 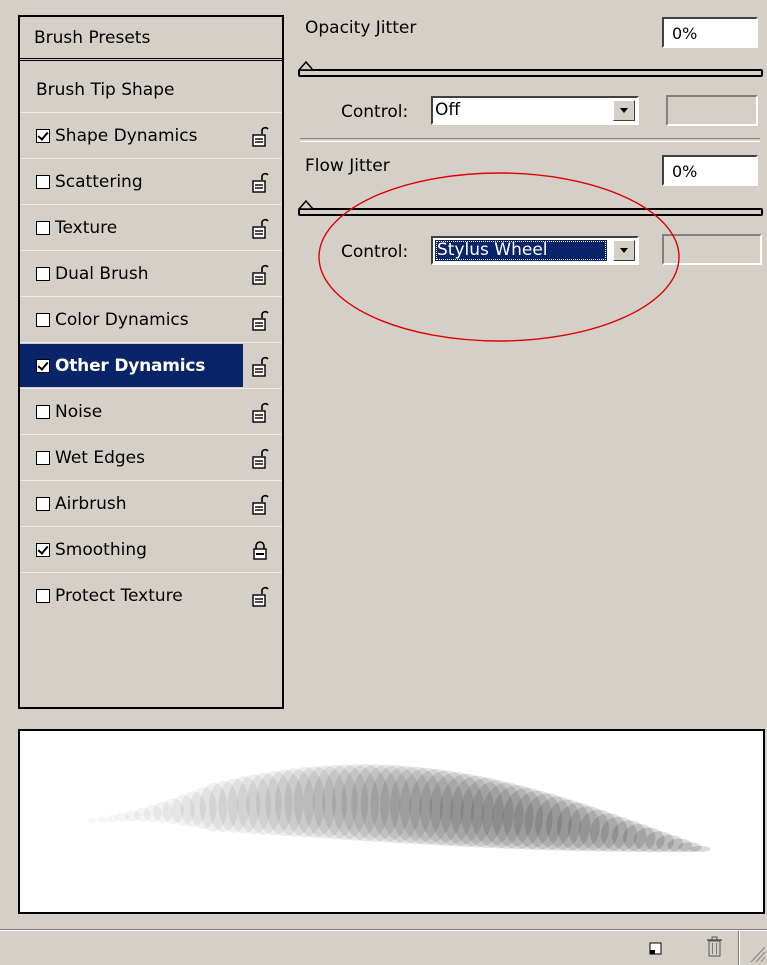 What do you see at coordinates (306, 66) in the screenshot?
I see `opacity-jitter-slider-thumb` at bounding box center [306, 66].